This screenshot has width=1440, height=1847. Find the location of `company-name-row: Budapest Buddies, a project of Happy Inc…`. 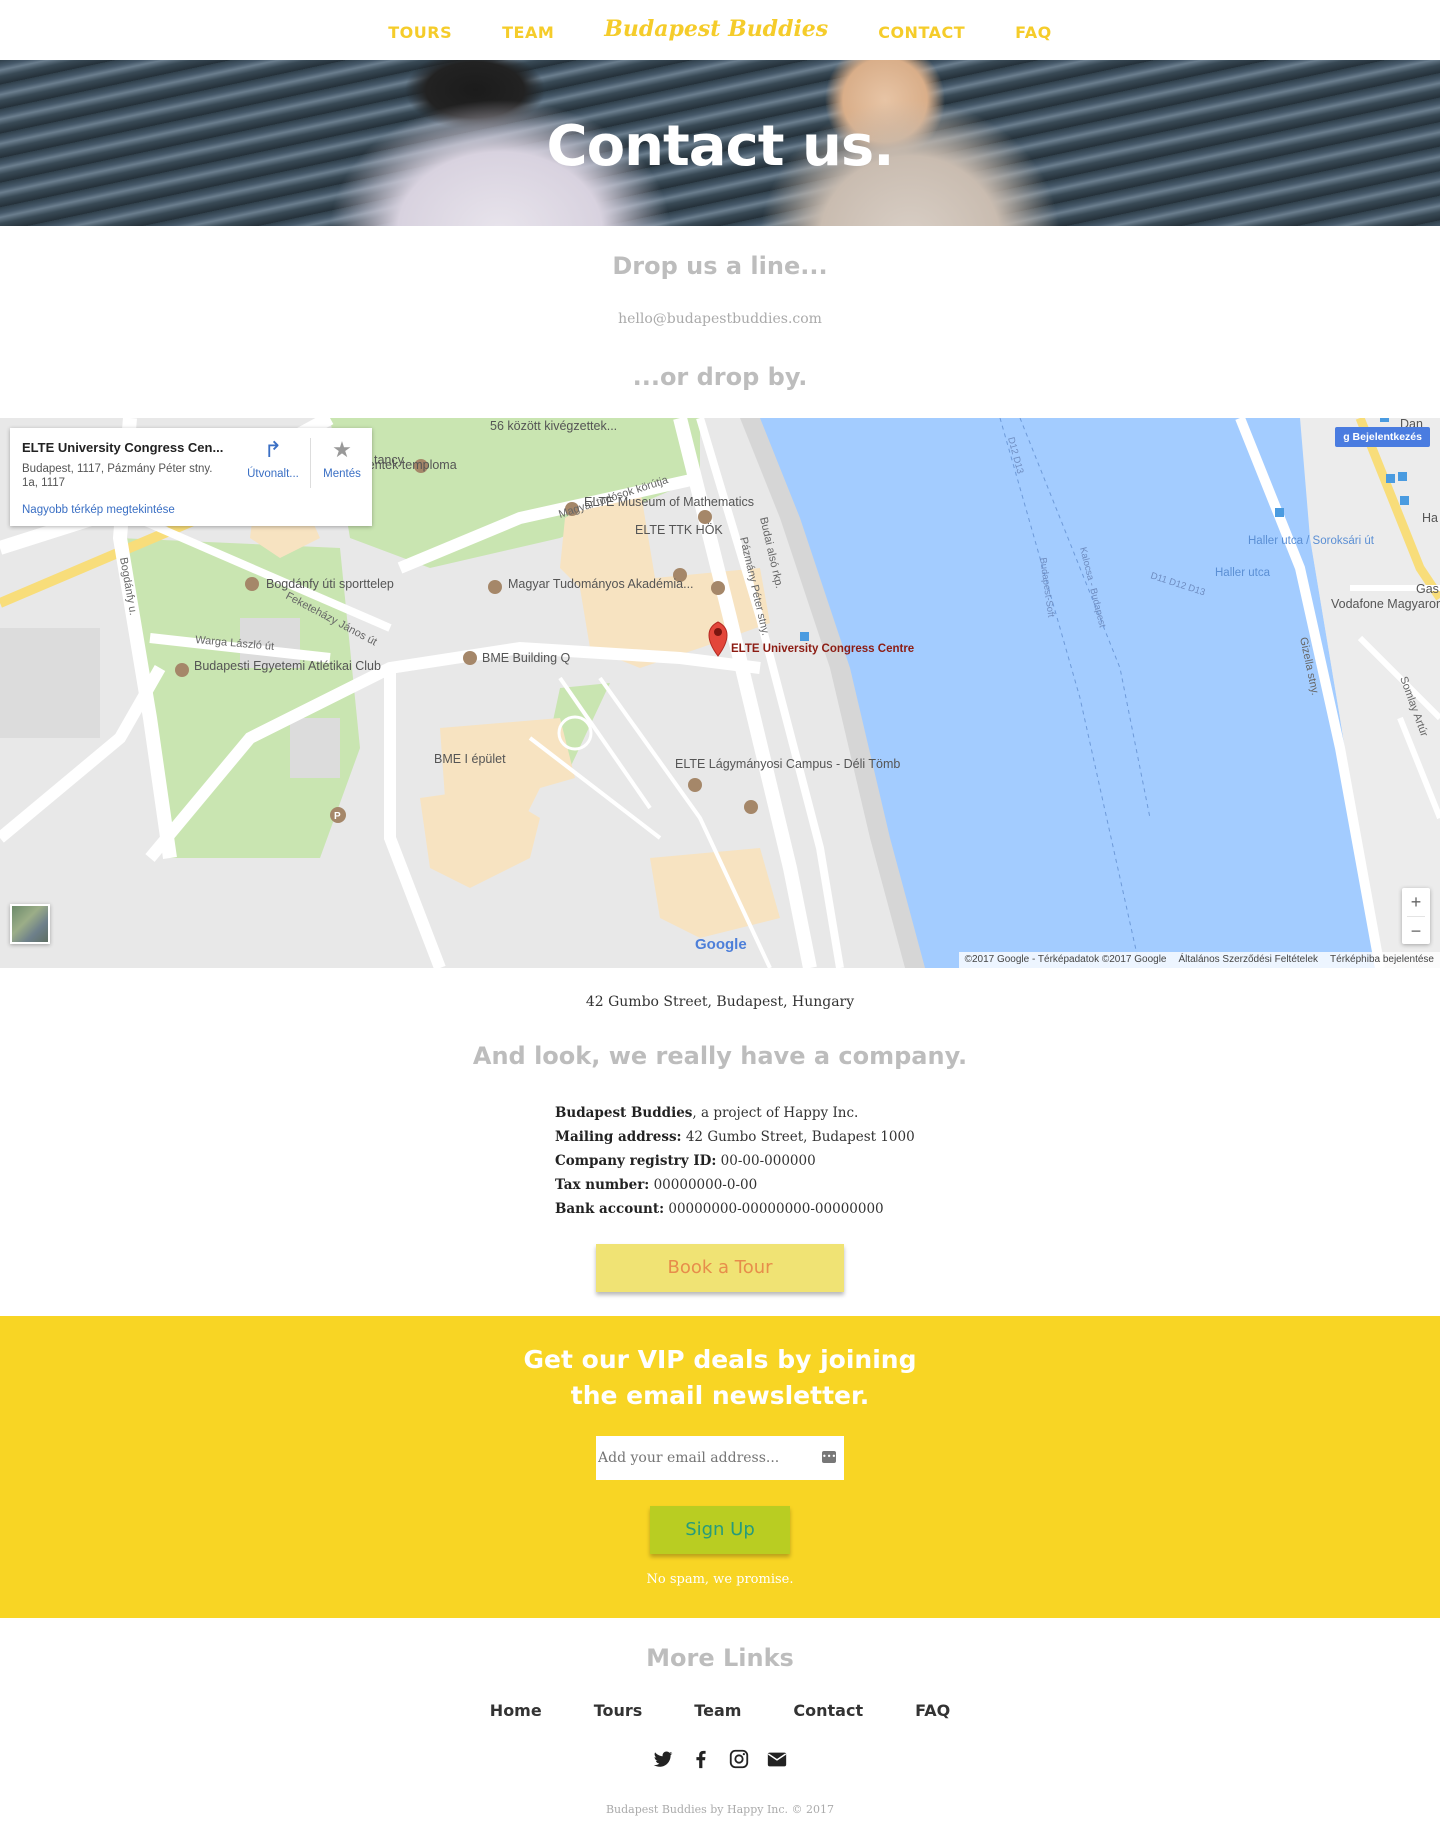

company-name-row: Budapest Buddies, a project of Happy Inc… is located at coordinates (755, 1113).